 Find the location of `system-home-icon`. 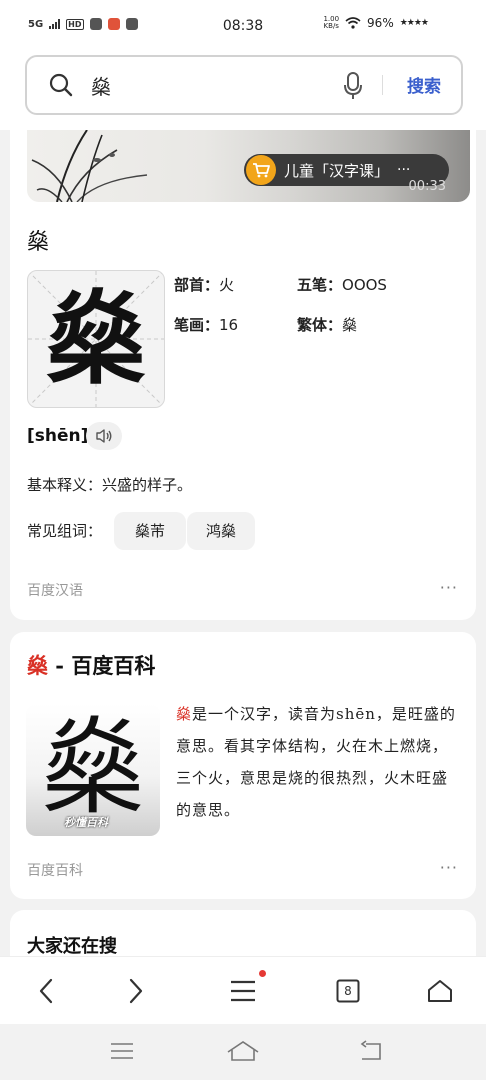

system-home-icon is located at coordinates (243, 1051).